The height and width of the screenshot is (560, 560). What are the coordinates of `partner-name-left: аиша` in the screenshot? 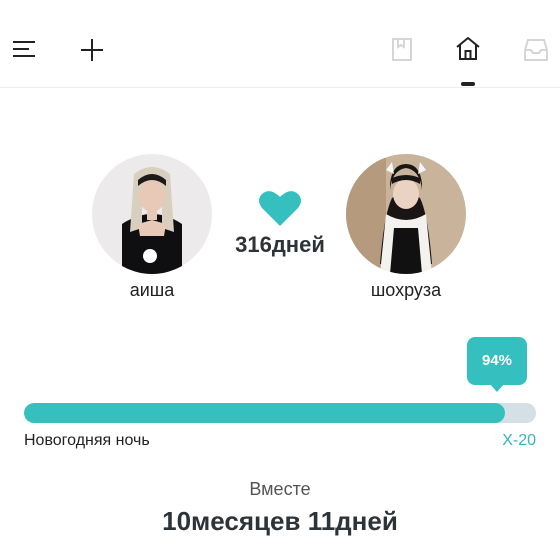 It's located at (152, 290).